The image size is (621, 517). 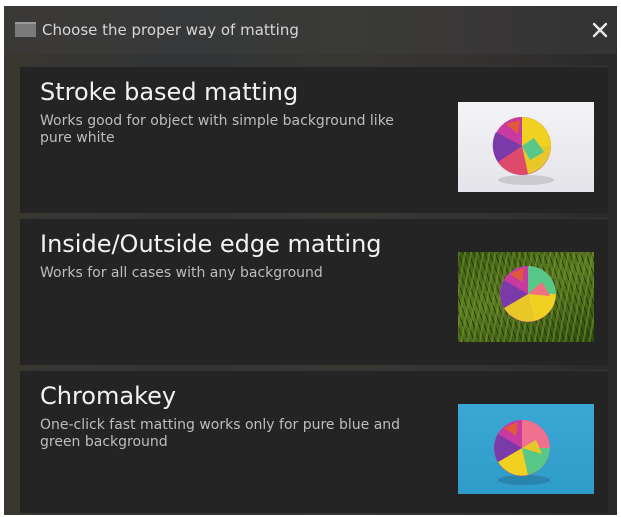 I want to click on dialog-title: Choose the proper way of matting, so click(x=170, y=30).